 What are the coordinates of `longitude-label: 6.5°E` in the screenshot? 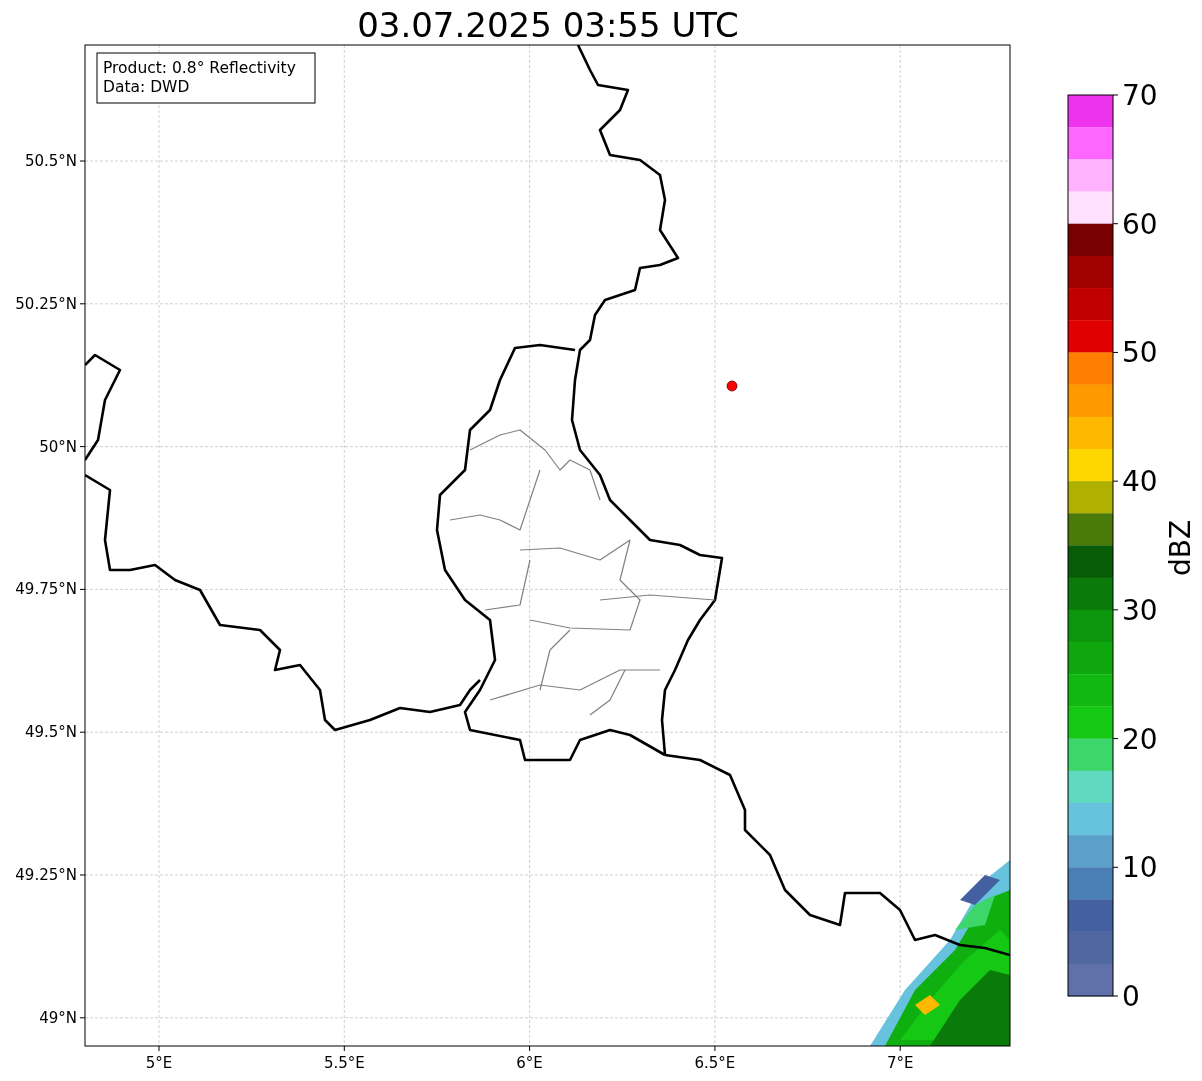 It's located at (715, 1063).